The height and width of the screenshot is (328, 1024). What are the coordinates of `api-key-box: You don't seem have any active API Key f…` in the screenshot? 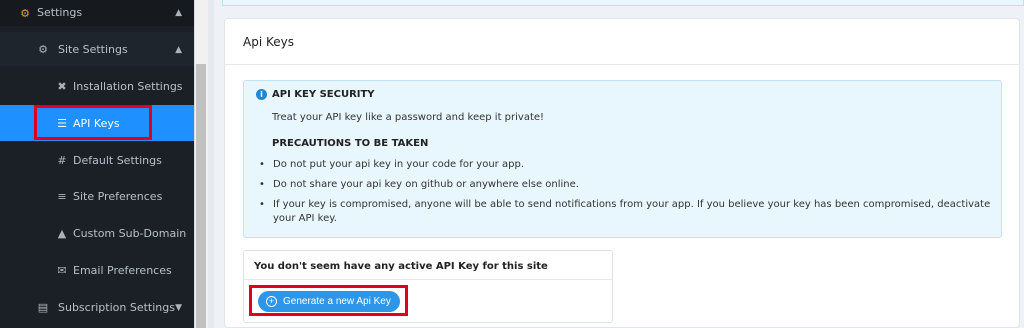 It's located at (428, 286).